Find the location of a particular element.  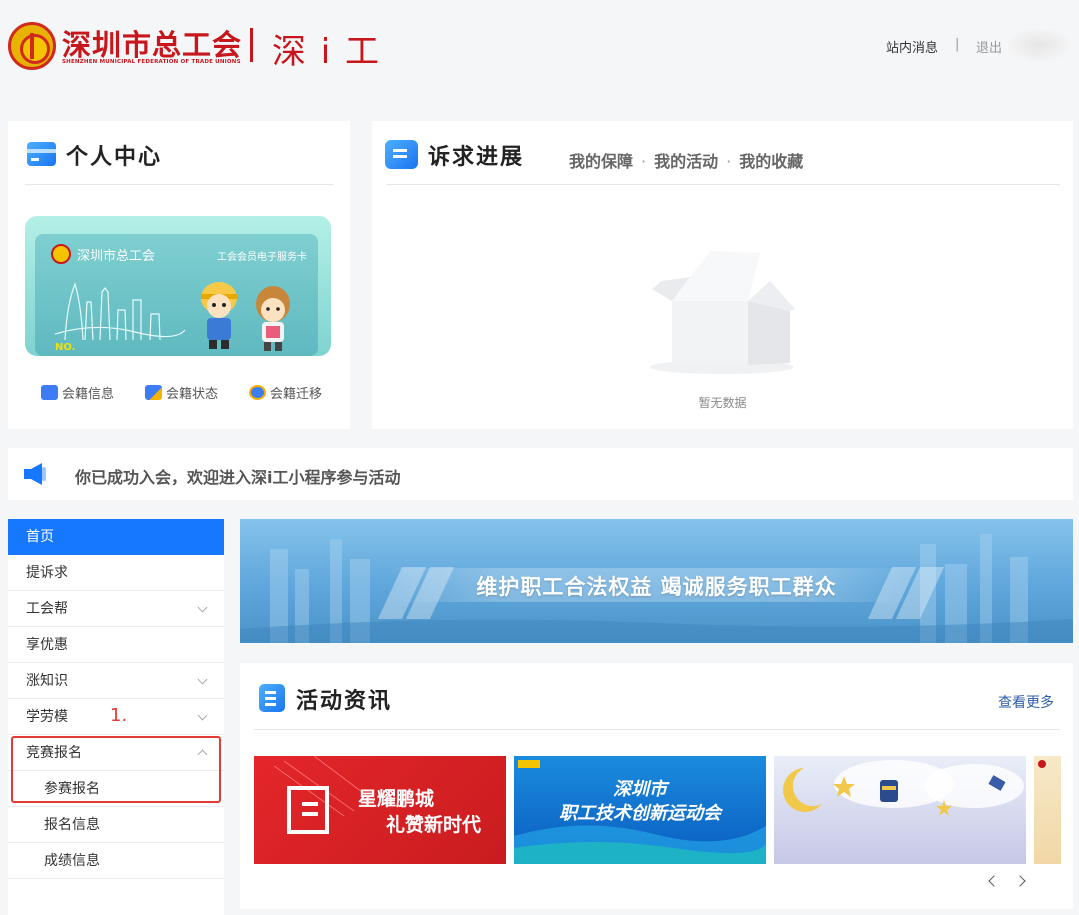

logout-link: 退出 is located at coordinates (989, 46).